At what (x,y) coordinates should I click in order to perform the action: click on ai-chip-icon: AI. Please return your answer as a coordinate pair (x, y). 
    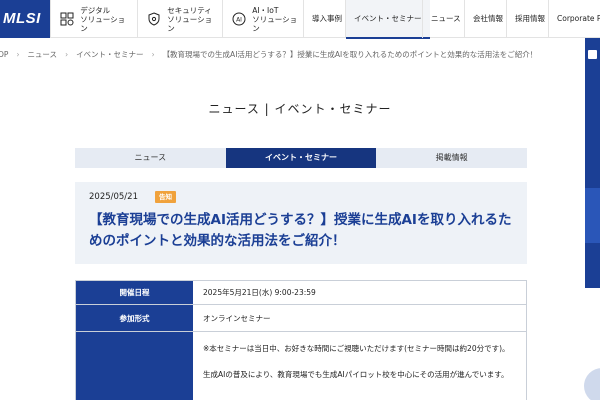
    Looking at the image, I should click on (238, 19).